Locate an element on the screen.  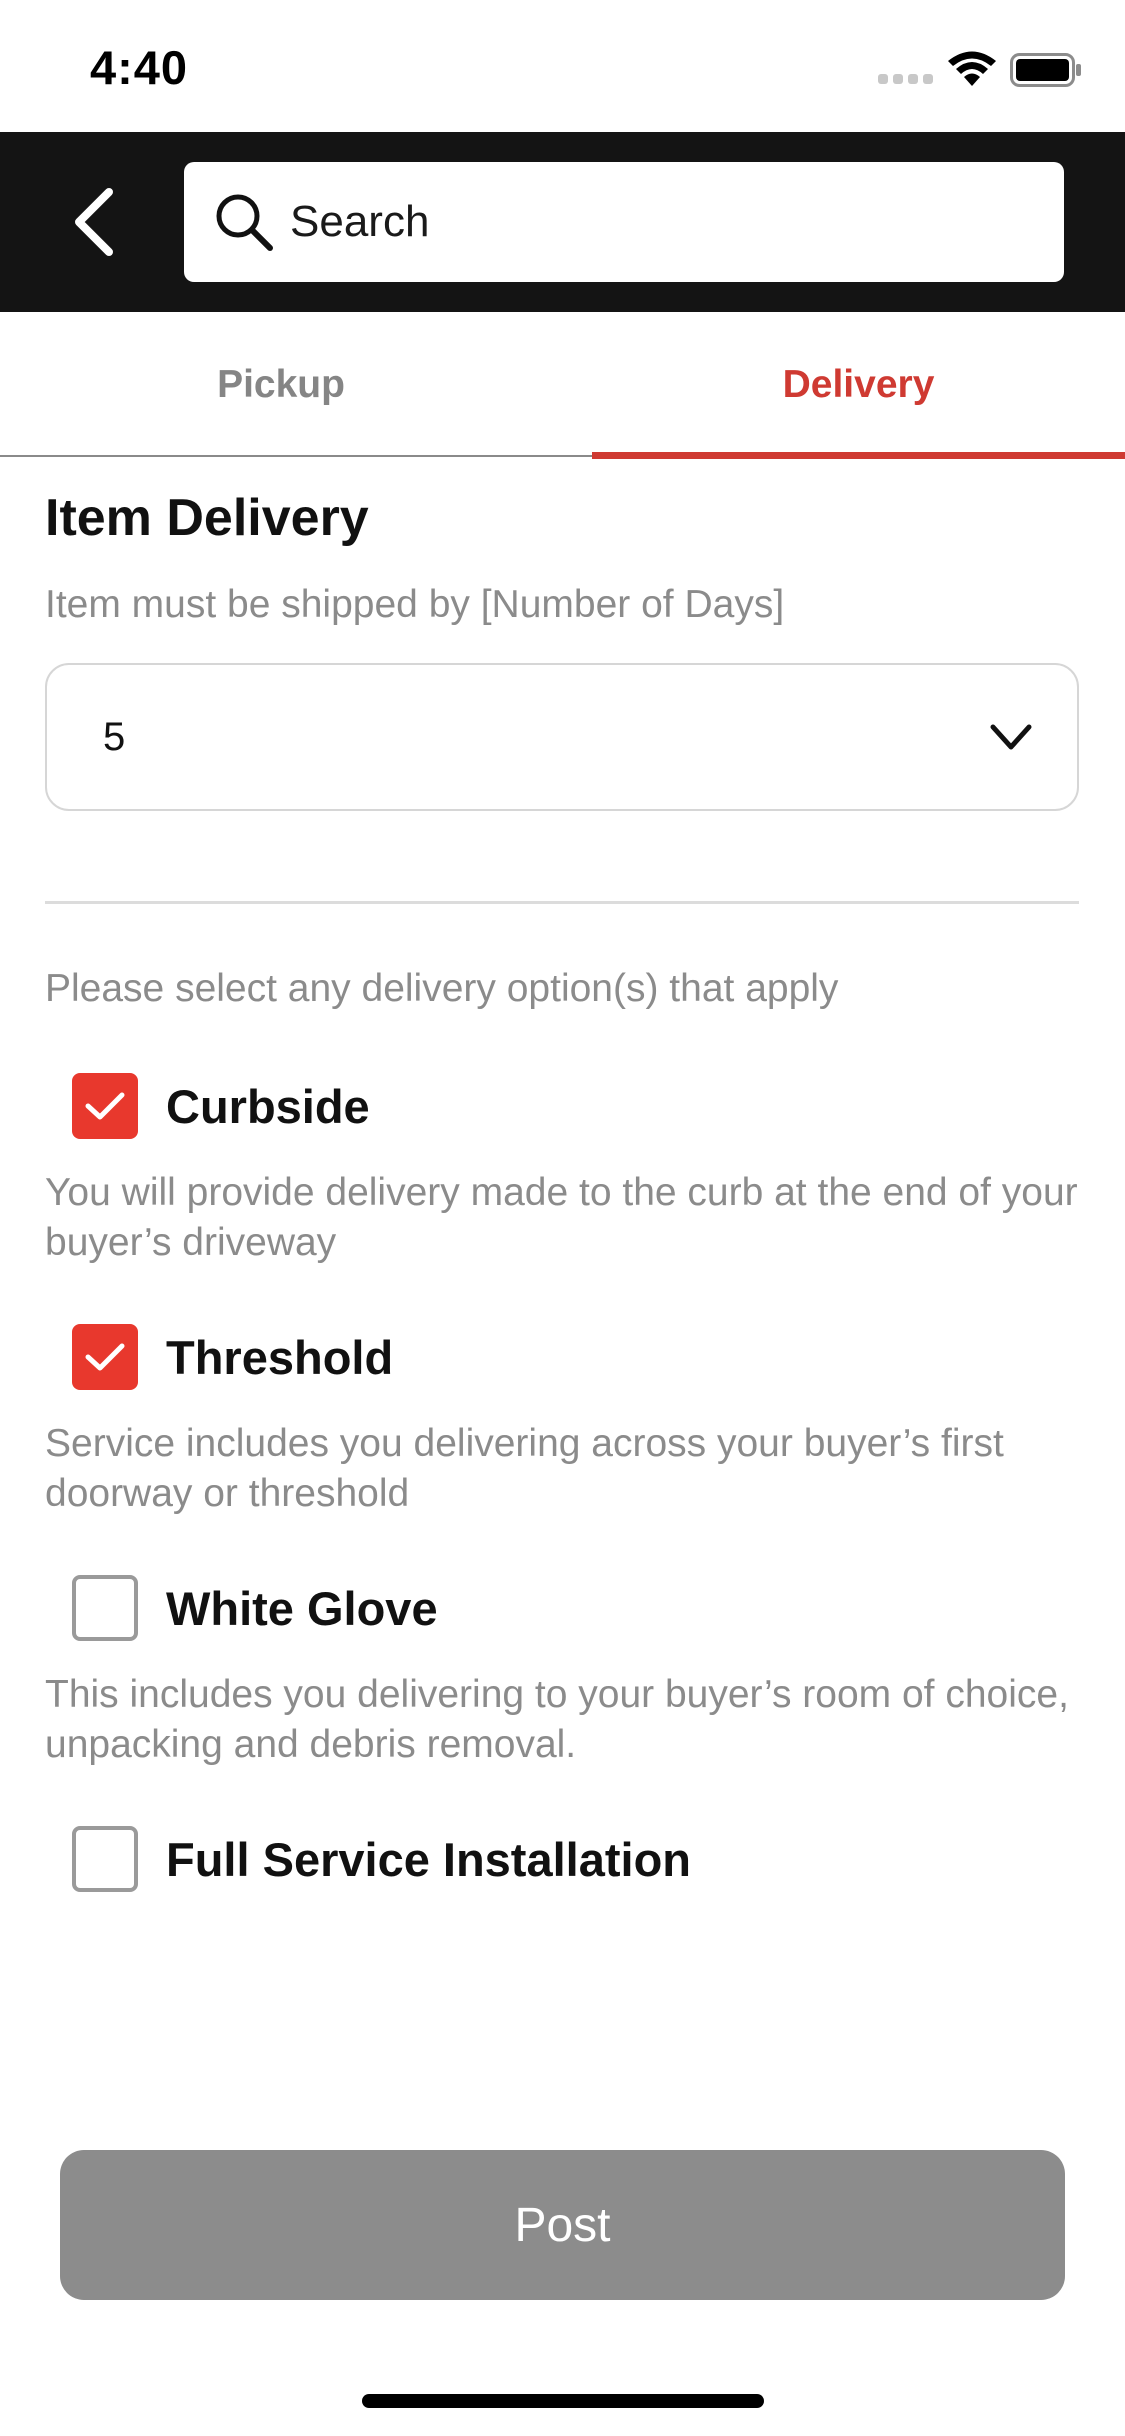
option-label: Full Service Installation is located at coordinates (428, 1859).